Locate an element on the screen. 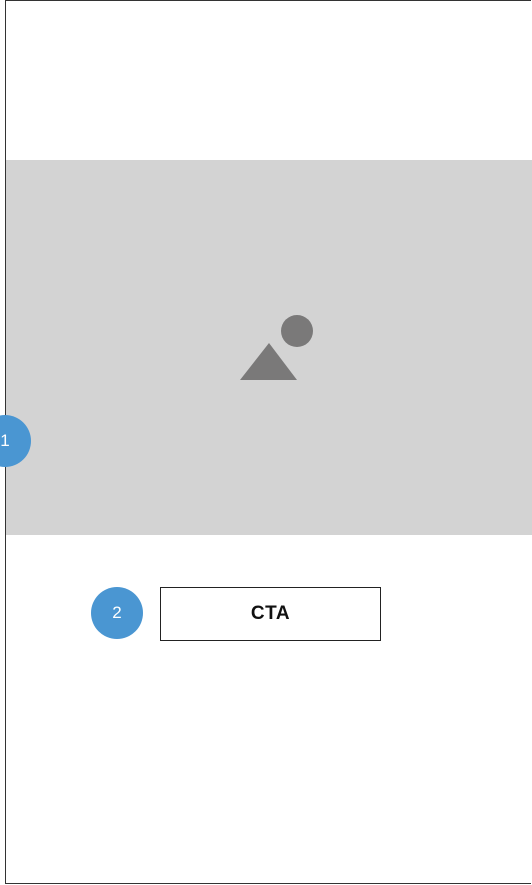  image-icon-mountain is located at coordinates (268, 361).